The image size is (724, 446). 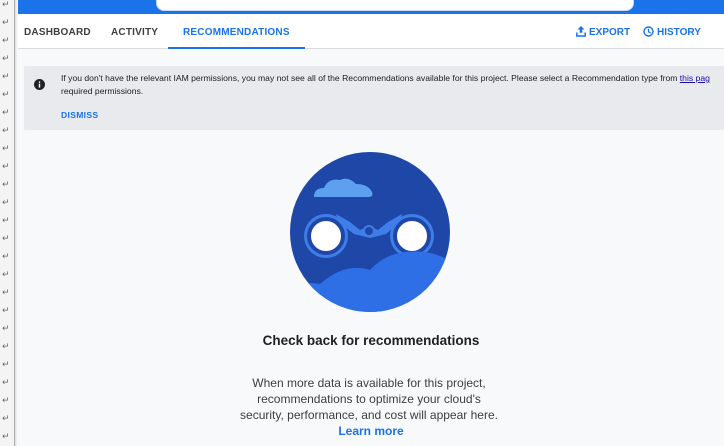 What do you see at coordinates (610, 32) in the screenshot?
I see `export-label: EXPORT` at bounding box center [610, 32].